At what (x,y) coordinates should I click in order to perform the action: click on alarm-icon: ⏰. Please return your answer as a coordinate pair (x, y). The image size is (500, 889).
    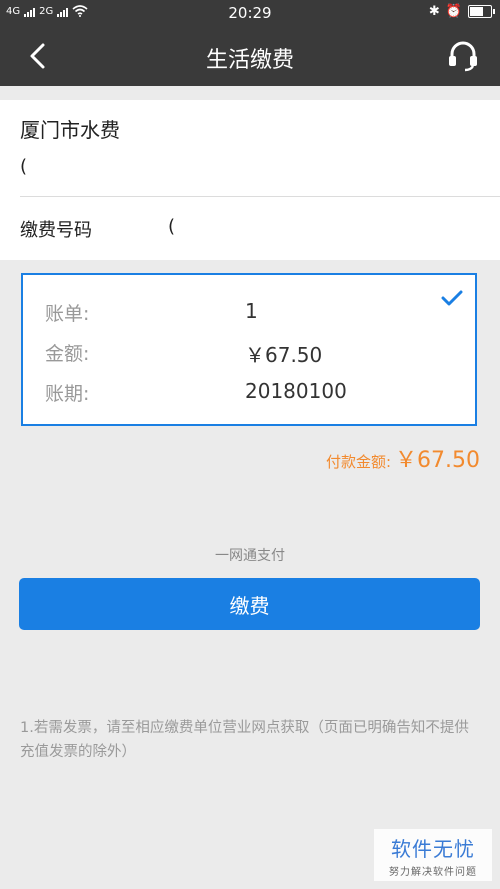
    Looking at the image, I should click on (453, 11).